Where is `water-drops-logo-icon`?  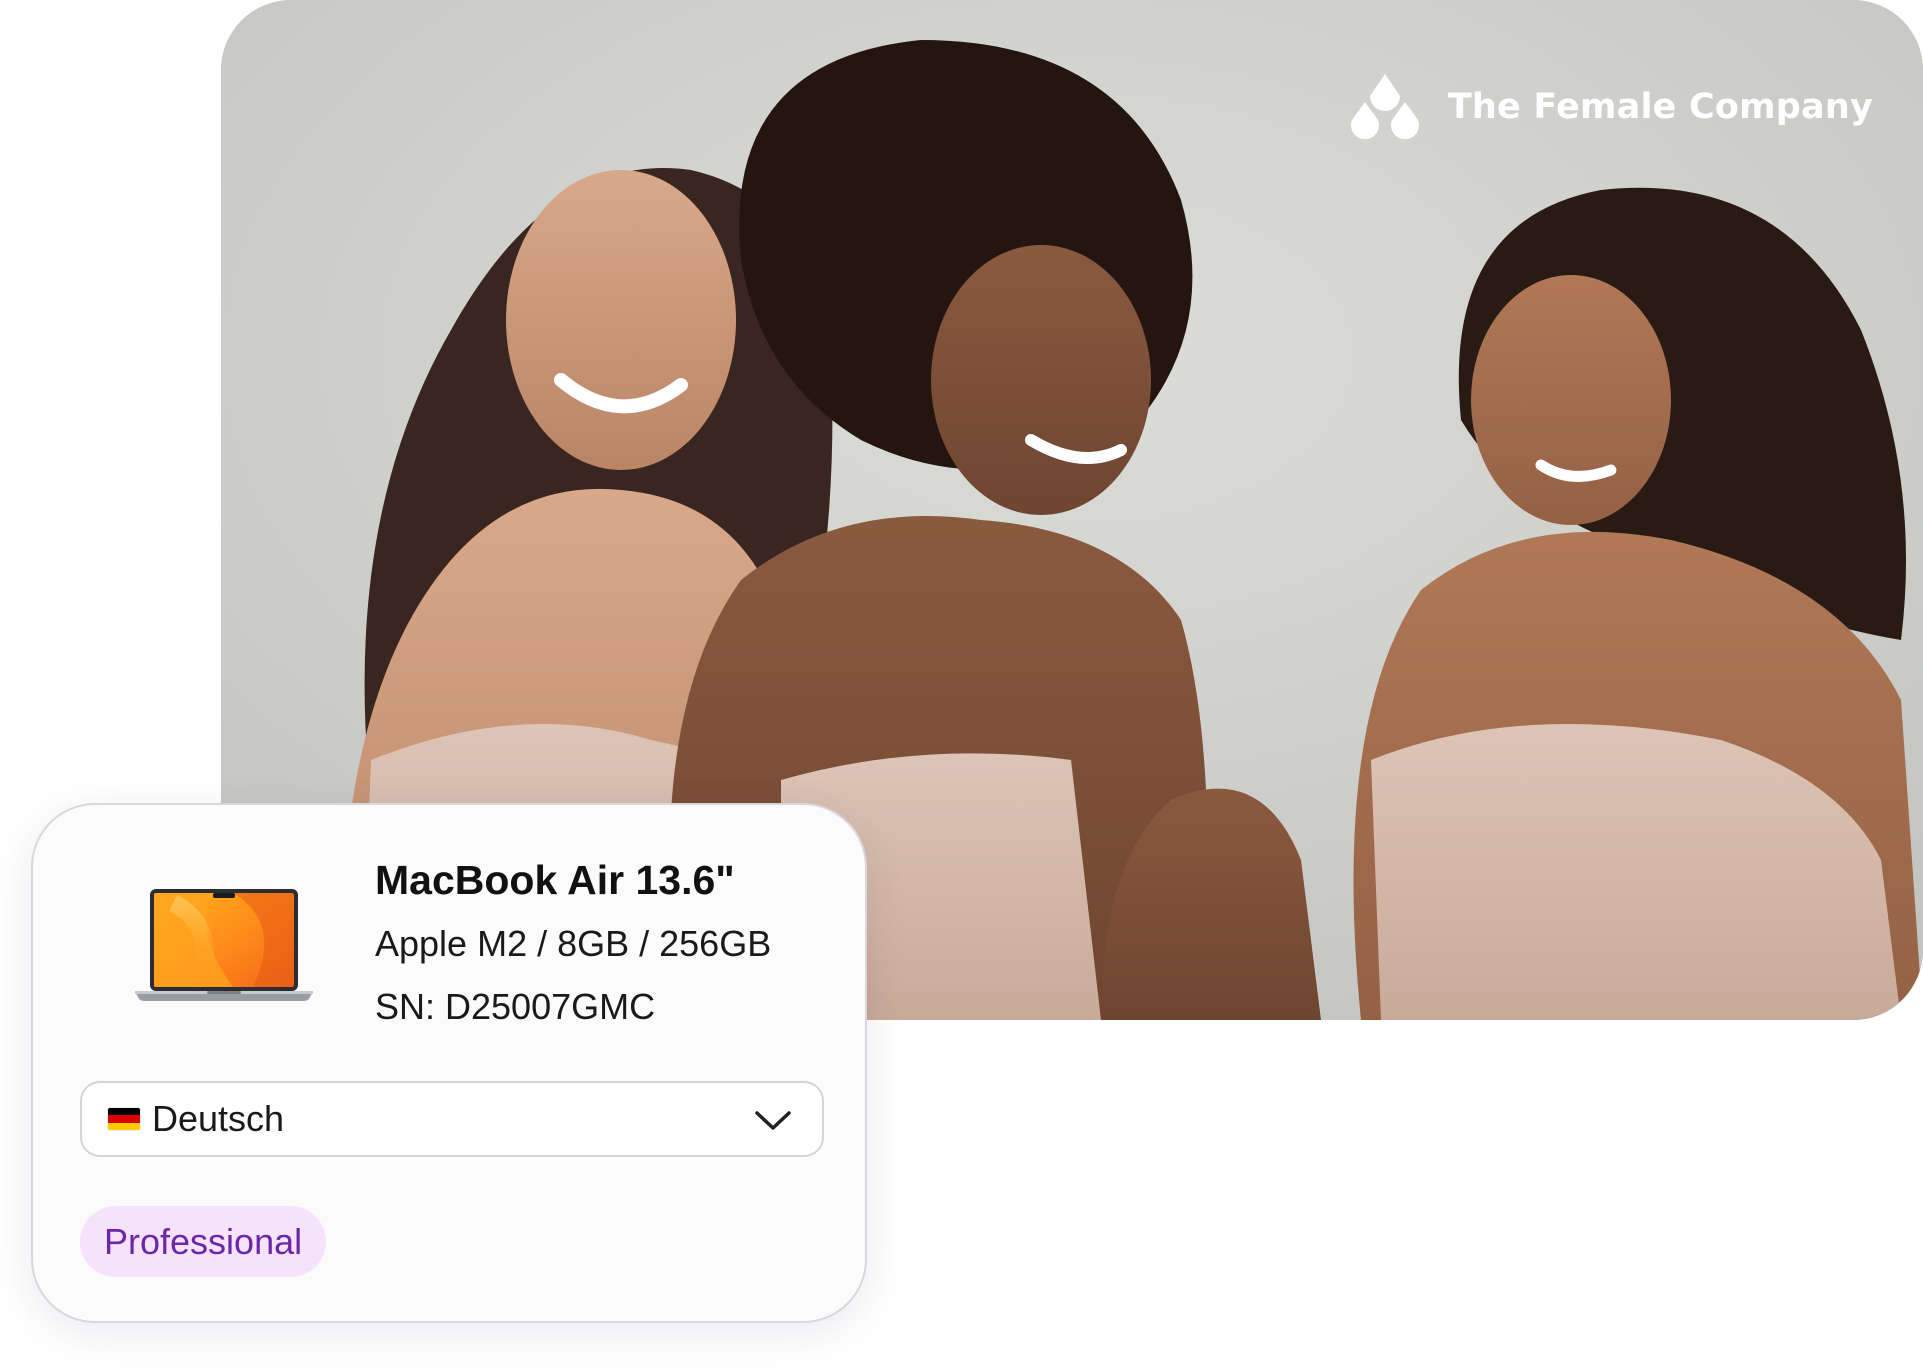
water-drops-logo-icon is located at coordinates (1384, 107).